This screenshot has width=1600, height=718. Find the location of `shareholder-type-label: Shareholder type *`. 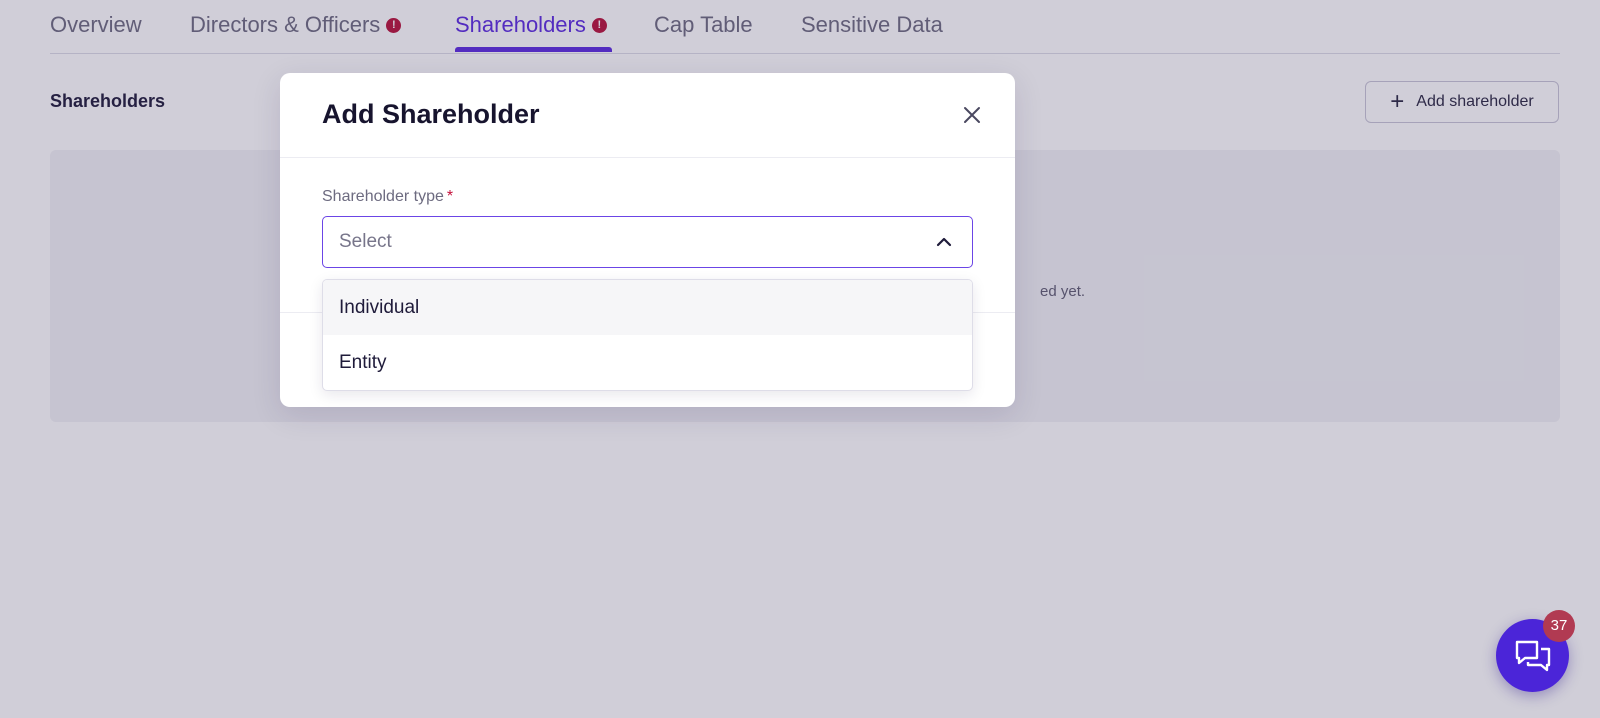

shareholder-type-label: Shareholder type * is located at coordinates (387, 197).